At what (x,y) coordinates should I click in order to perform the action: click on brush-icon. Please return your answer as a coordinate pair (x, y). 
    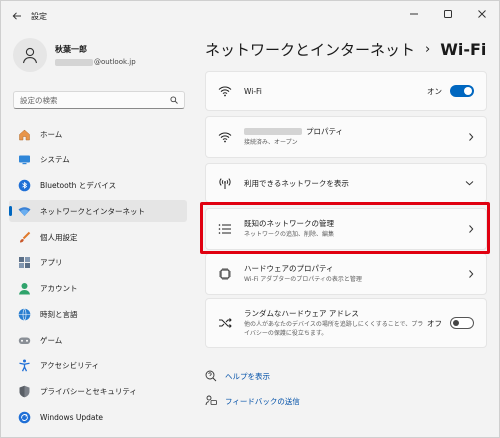
    Looking at the image, I should click on (24, 237).